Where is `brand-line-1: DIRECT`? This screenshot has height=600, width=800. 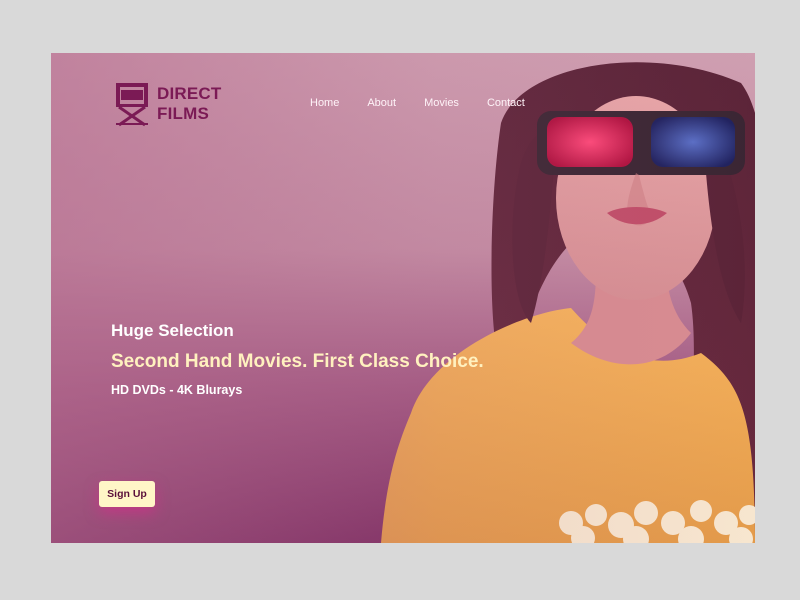
brand-line-1: DIRECT is located at coordinates (189, 93).